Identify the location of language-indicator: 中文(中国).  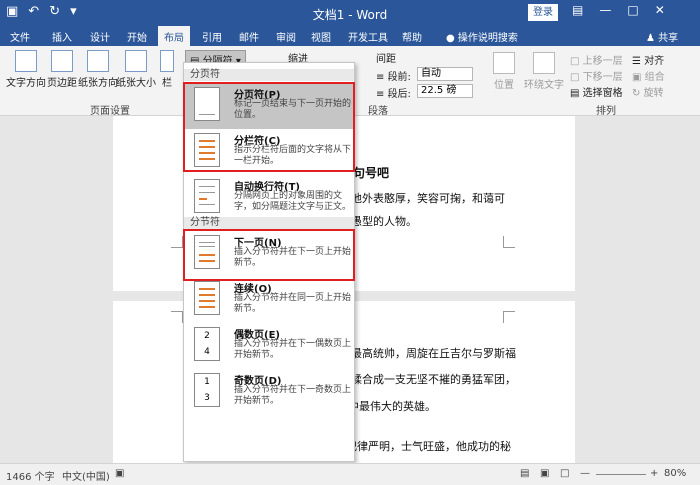
(86, 475).